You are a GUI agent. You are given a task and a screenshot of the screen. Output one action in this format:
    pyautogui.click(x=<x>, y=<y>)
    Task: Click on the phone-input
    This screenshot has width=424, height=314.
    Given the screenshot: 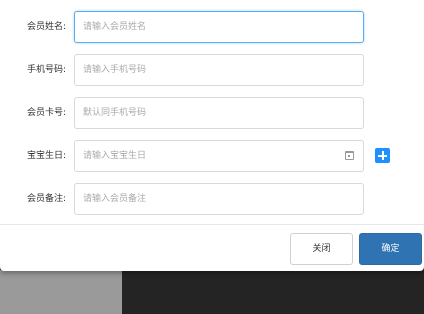 What is the action you would take?
    pyautogui.click(x=219, y=70)
    